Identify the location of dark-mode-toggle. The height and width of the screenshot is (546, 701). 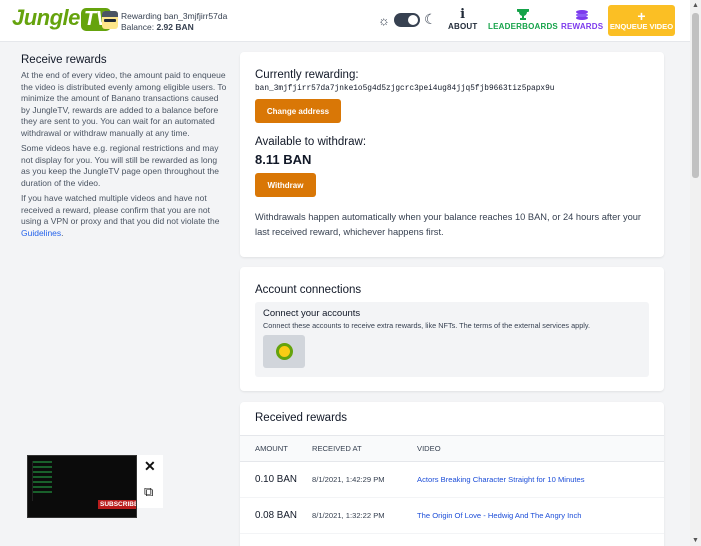
(407, 20).